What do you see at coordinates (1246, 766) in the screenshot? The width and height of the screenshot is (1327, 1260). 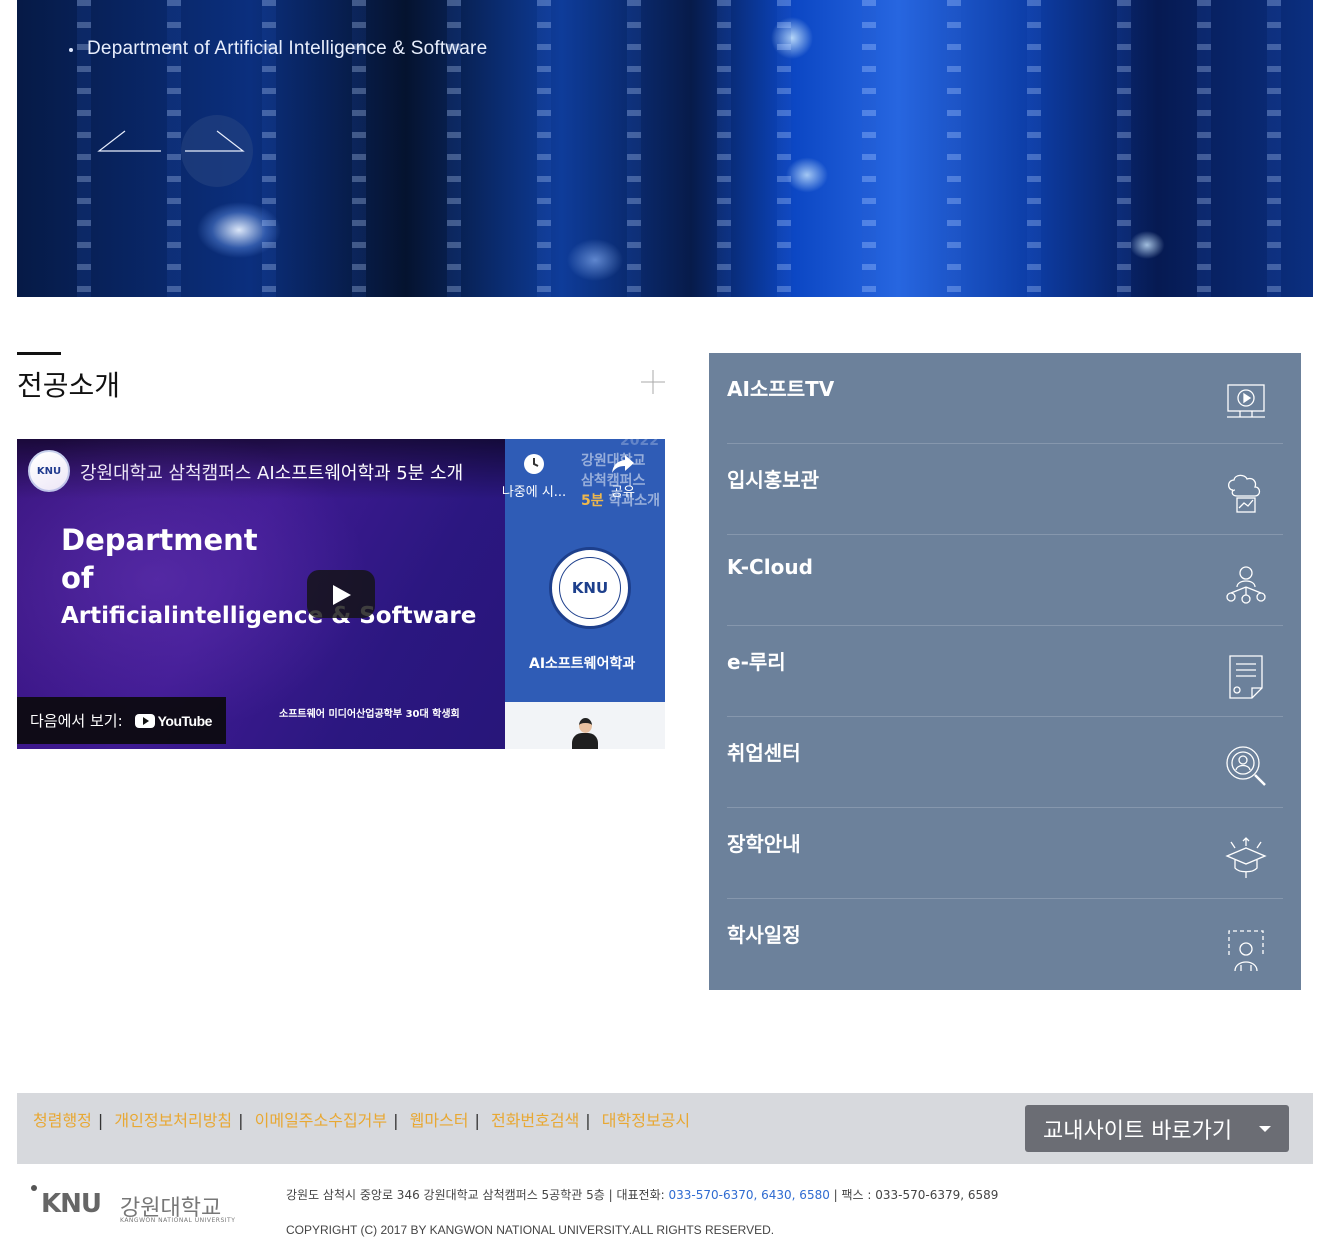 I see `search-person-icon` at bounding box center [1246, 766].